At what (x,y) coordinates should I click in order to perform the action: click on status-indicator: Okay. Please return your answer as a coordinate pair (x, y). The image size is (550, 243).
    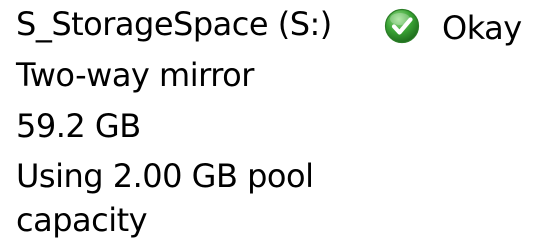
    Looking at the image, I should click on (453, 26).